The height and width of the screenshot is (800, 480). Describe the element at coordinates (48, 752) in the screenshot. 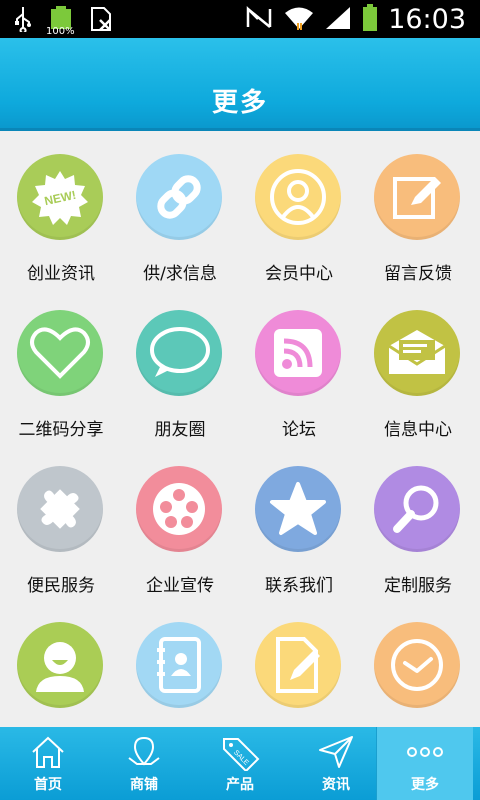

I see `home-icon` at that location.